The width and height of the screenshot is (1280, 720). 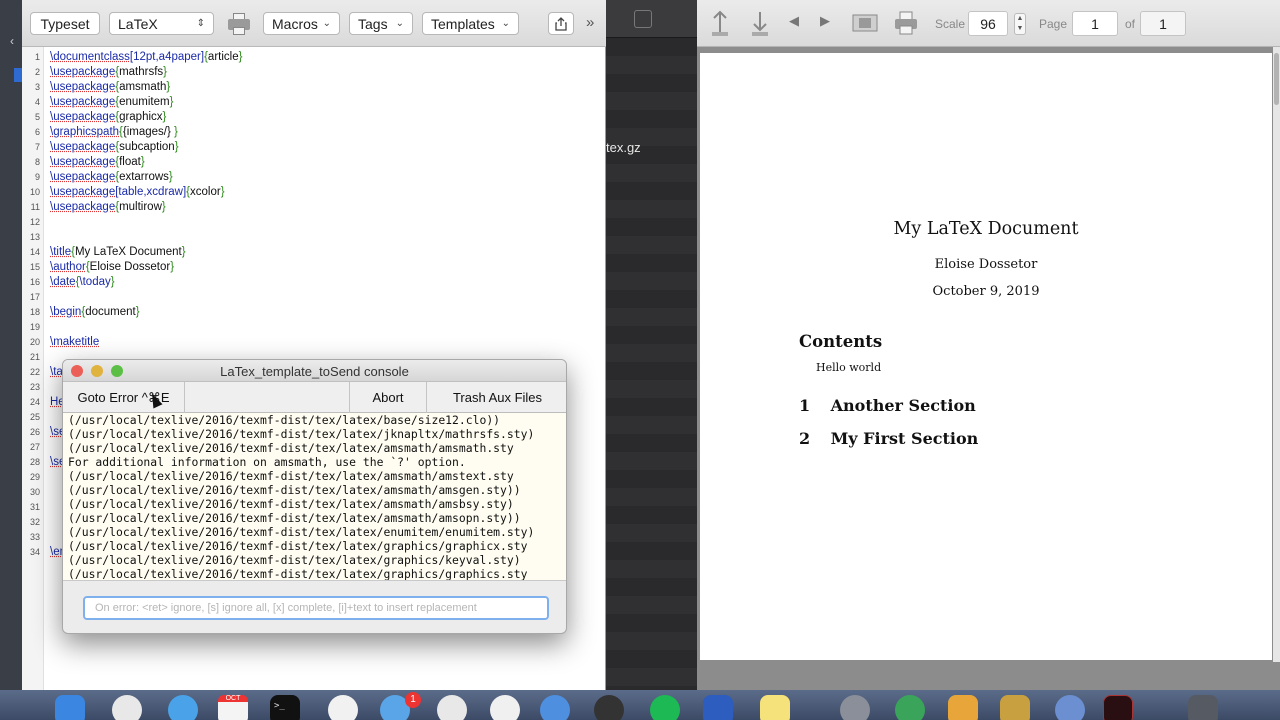 I want to click on upload-icon, so click(x=720, y=25).